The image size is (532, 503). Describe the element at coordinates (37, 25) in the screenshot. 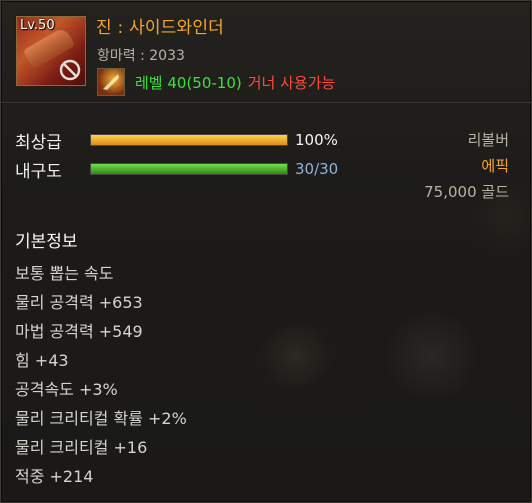

I see `level-badge: Lv.50` at that location.